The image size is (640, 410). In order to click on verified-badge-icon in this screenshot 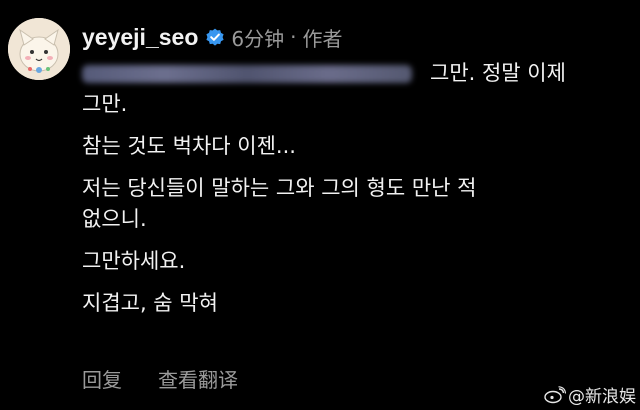, I will do `click(215, 37)`.